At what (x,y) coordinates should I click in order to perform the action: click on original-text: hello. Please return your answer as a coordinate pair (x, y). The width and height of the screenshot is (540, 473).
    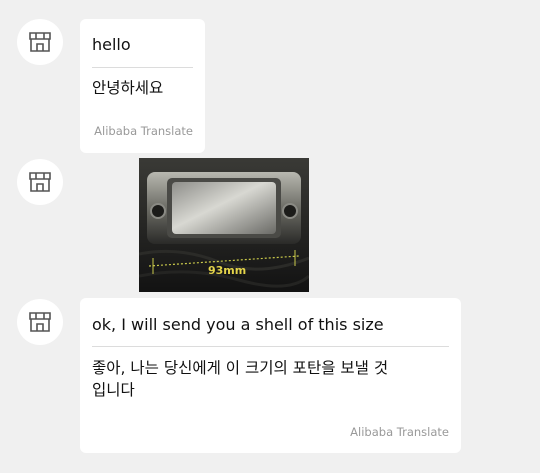
    Looking at the image, I should click on (111, 44).